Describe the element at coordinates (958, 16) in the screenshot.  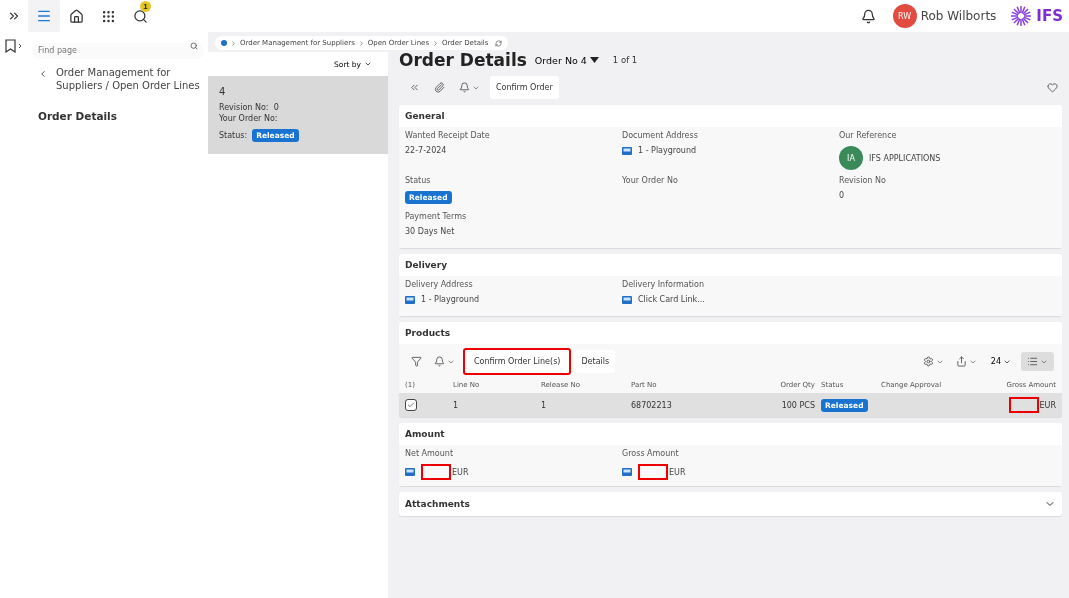
I see `user-name: Rob Wilborts` at that location.